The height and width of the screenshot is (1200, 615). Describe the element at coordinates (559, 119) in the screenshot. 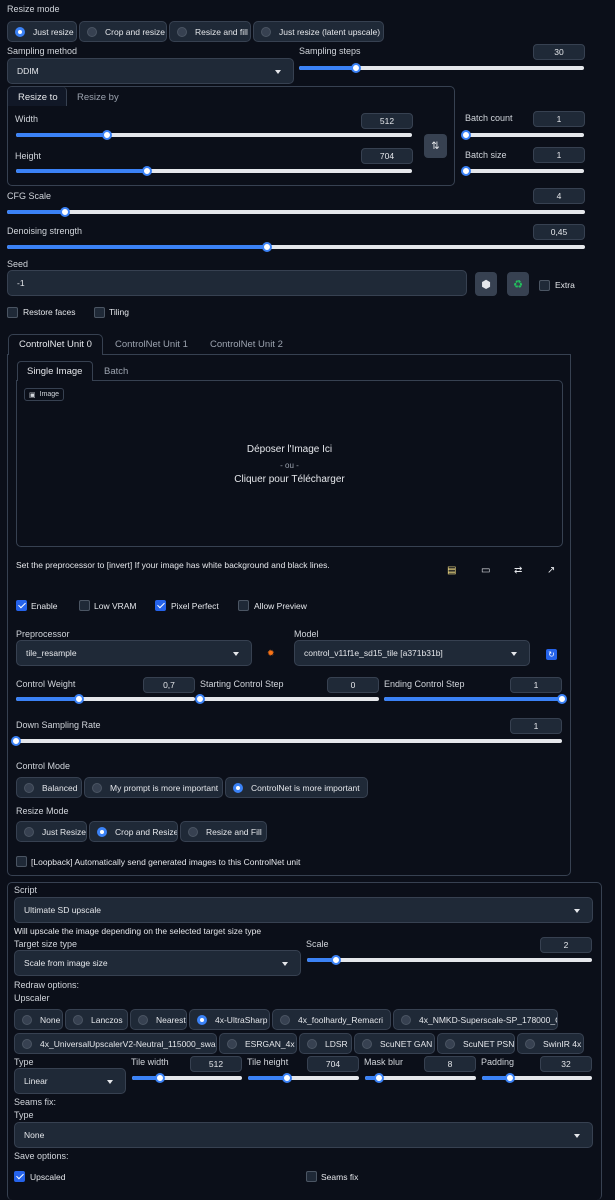

I see `batch-count-input: 1` at that location.